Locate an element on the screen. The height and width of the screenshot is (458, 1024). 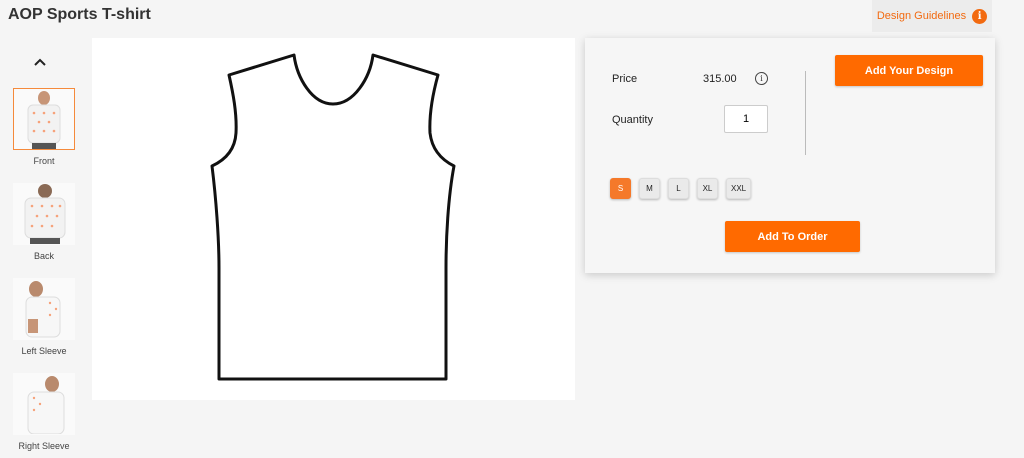
view-thumbnail-right-sleeve: Right Sleeve is located at coordinates (44, 412).